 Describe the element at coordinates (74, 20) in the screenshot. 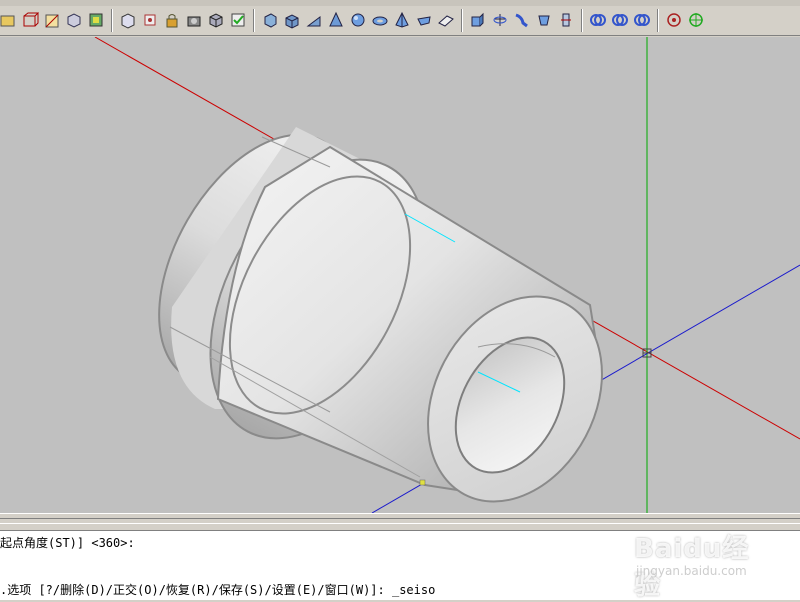

I see `view3d-icon` at that location.